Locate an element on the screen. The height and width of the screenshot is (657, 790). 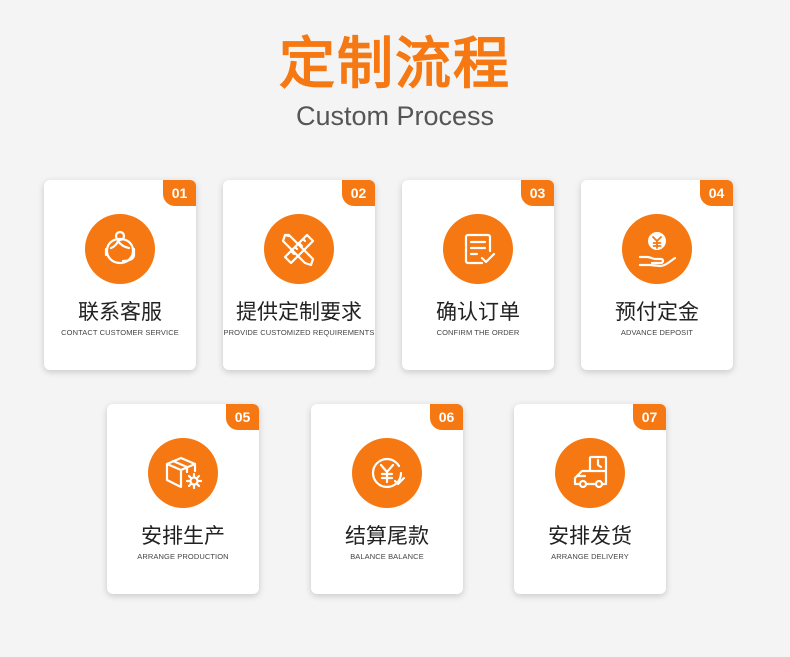
step-card-5: 05 安排生产 ARRANGE PRODUCTION is located at coordinates (183, 499).